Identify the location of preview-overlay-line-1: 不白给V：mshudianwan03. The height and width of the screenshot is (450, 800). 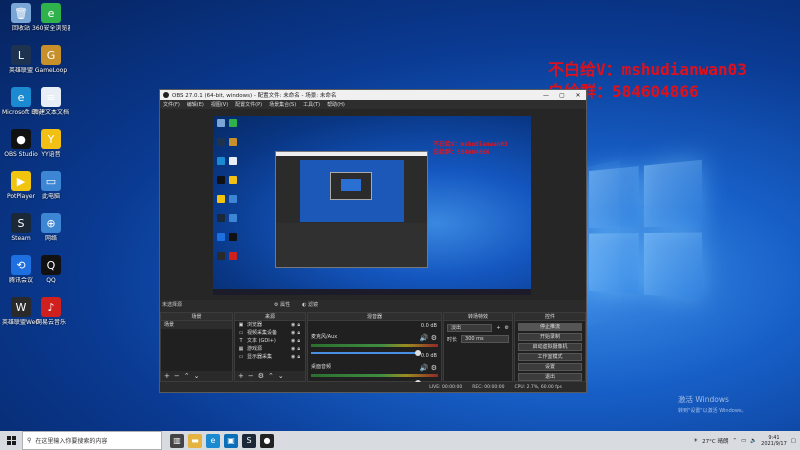
(470, 144).